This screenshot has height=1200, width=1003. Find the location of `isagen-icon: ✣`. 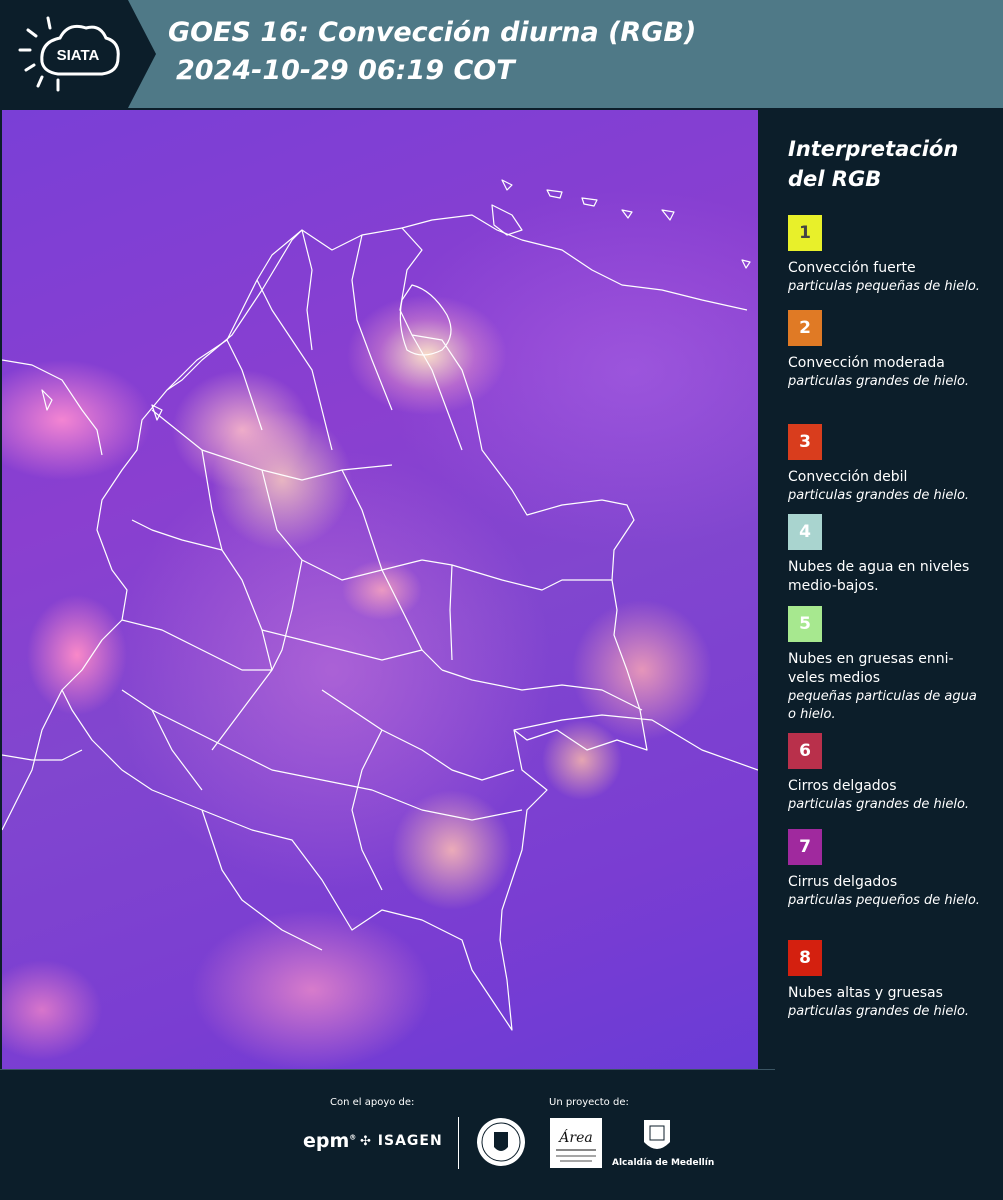

isagen-icon: ✣ is located at coordinates (366, 1141).